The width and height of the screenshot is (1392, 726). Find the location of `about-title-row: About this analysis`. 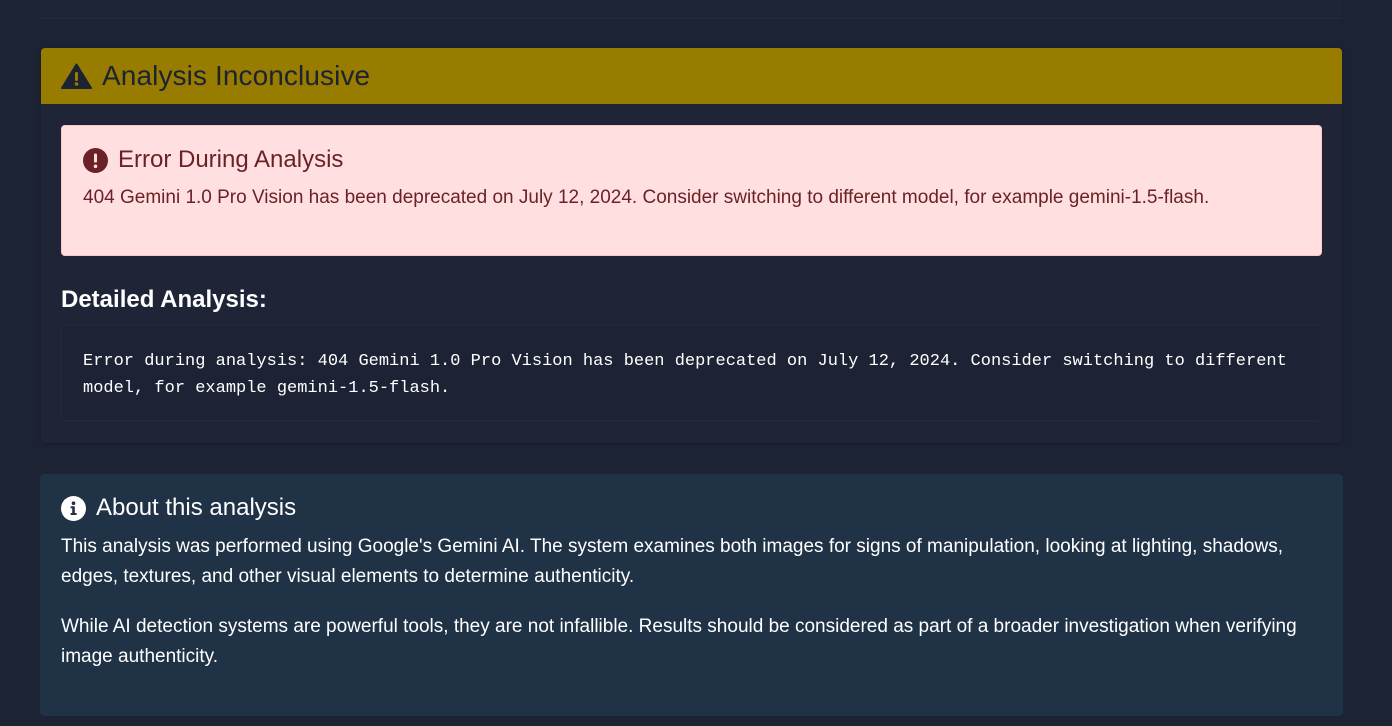

about-title-row: About this analysis is located at coordinates (691, 508).